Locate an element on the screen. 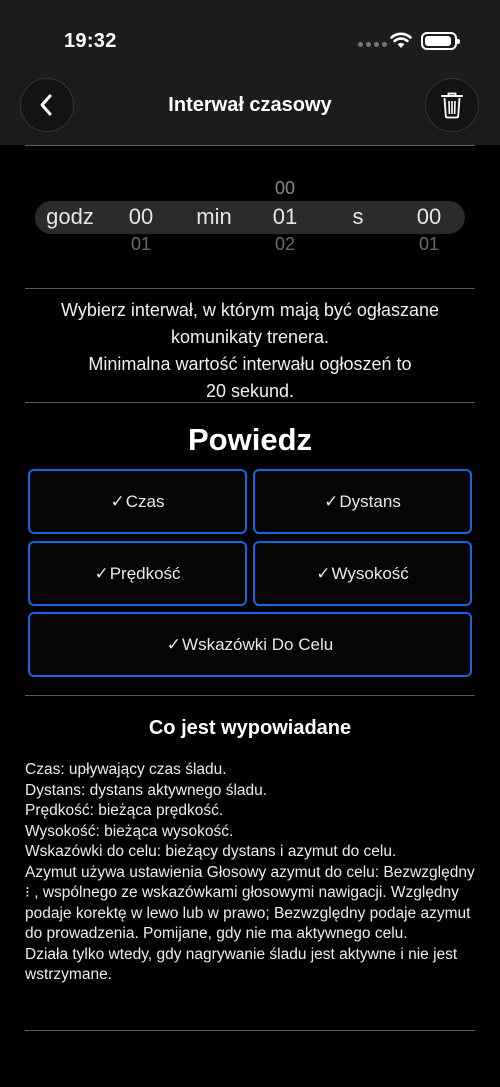 Image resolution: width=500 pixels, height=1087 pixels. what-is-spoken-title: Co jest wypowiadane is located at coordinates (250, 728).